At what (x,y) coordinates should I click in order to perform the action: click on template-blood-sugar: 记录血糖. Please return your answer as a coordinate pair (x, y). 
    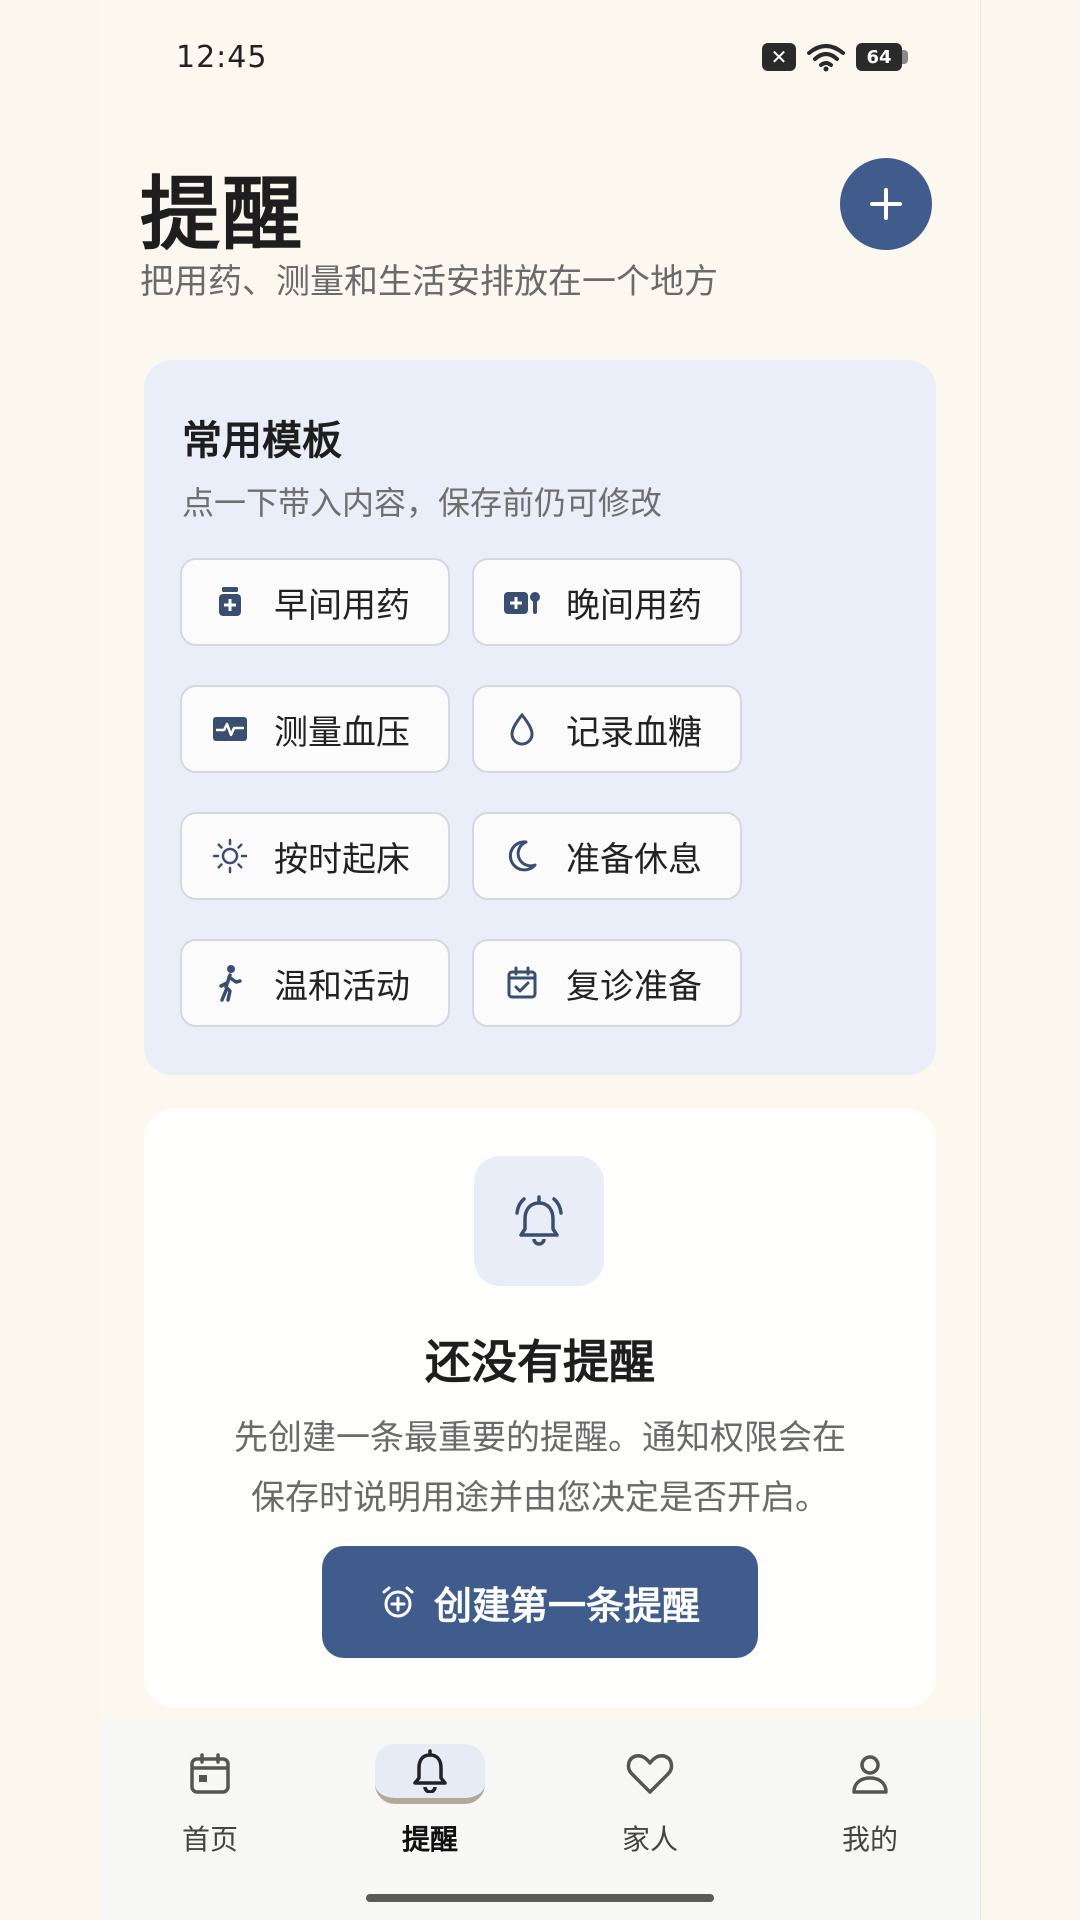
    Looking at the image, I should click on (607, 729).